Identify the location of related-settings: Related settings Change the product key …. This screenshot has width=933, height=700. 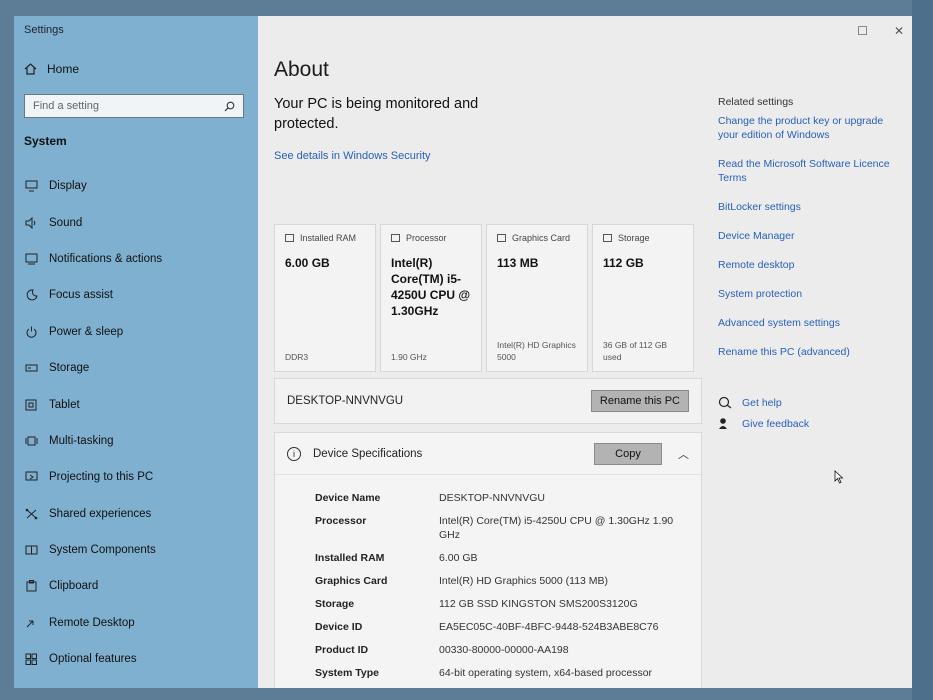
(808, 235).